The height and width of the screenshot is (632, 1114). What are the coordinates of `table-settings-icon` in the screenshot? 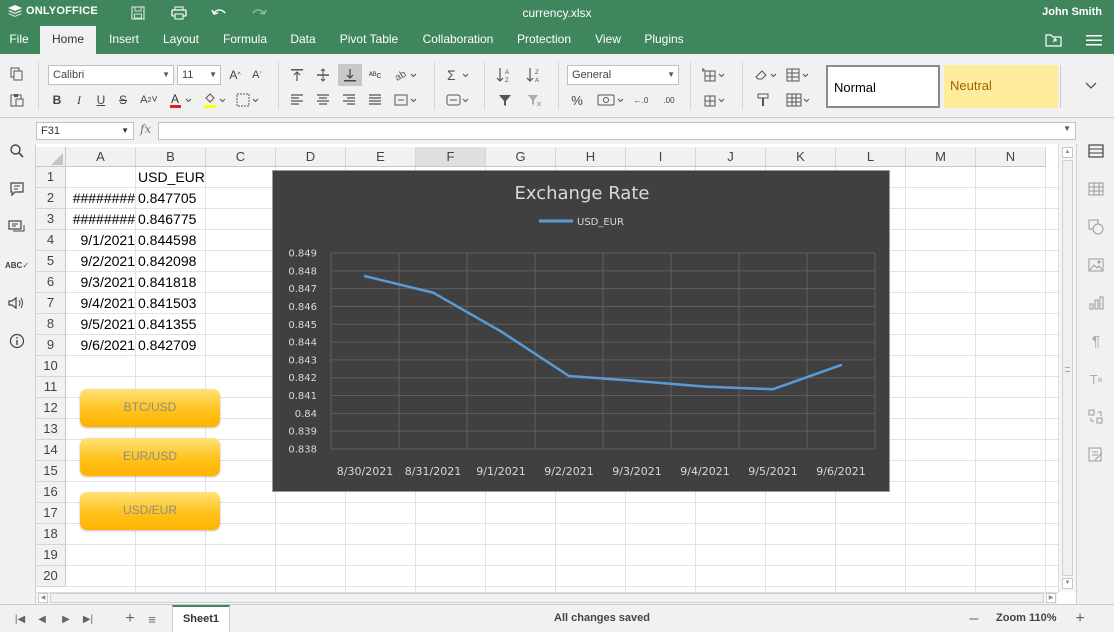 It's located at (1096, 189).